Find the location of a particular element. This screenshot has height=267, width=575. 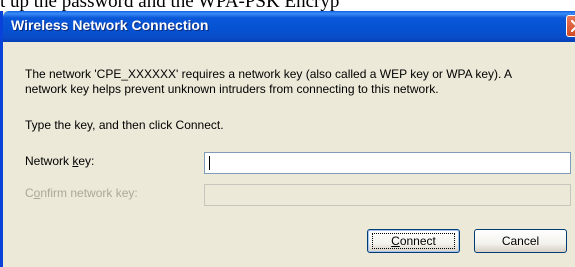

network-key-label: Network key: is located at coordinates (59, 161).